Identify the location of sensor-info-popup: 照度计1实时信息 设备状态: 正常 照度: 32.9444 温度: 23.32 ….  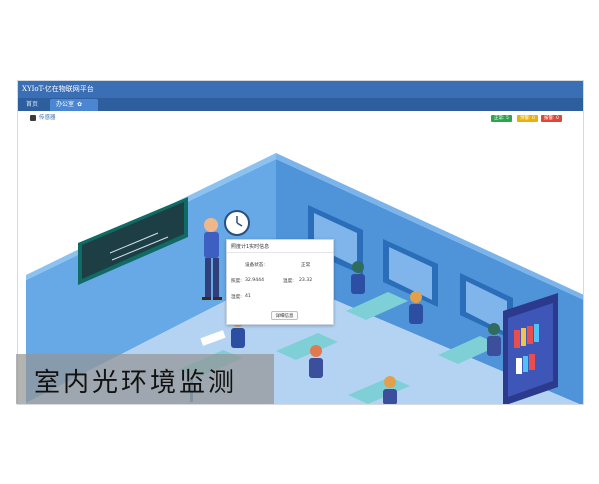
(280, 282).